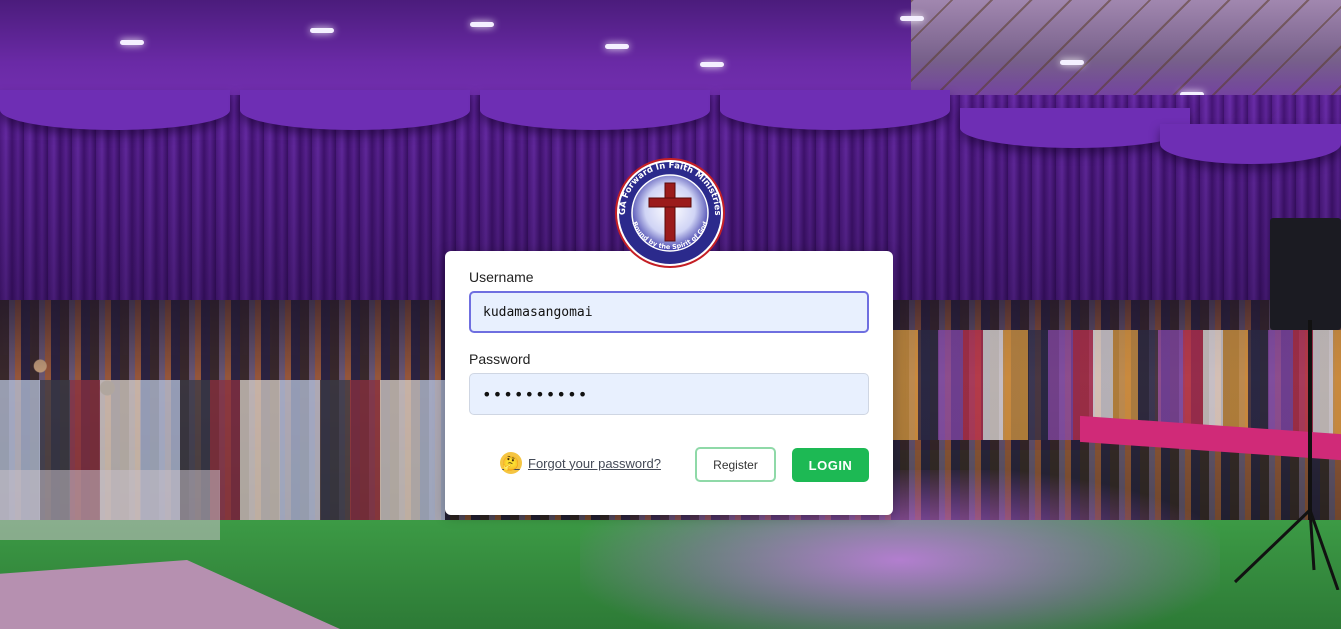 The width and height of the screenshot is (1341, 629). Describe the element at coordinates (501, 277) in the screenshot. I see `username-label: Username` at that location.